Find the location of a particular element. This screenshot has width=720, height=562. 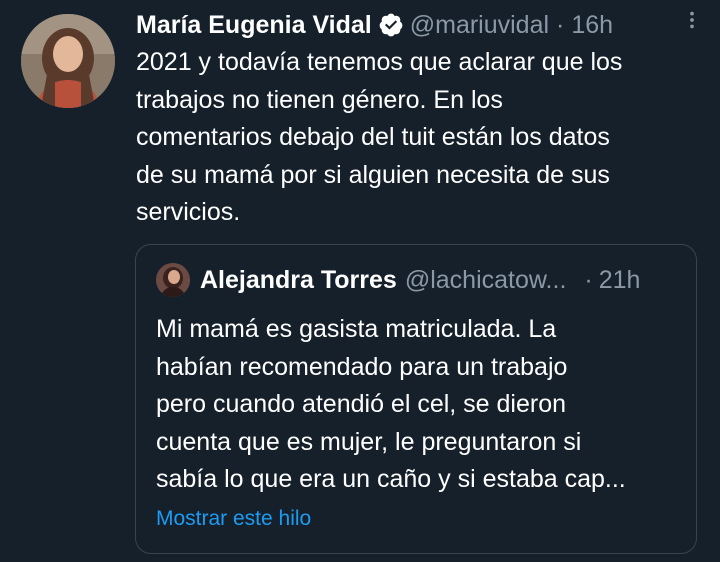

quoted-author-avatar is located at coordinates (173, 280).